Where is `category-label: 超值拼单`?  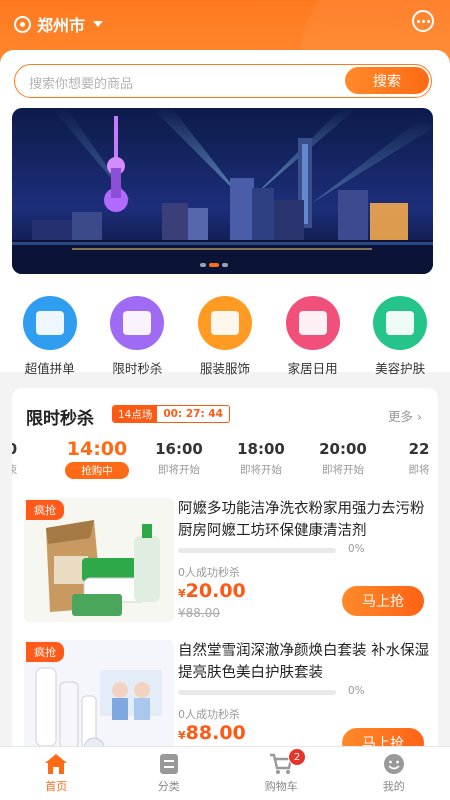
category-label: 超值拼单 is located at coordinates (49, 368).